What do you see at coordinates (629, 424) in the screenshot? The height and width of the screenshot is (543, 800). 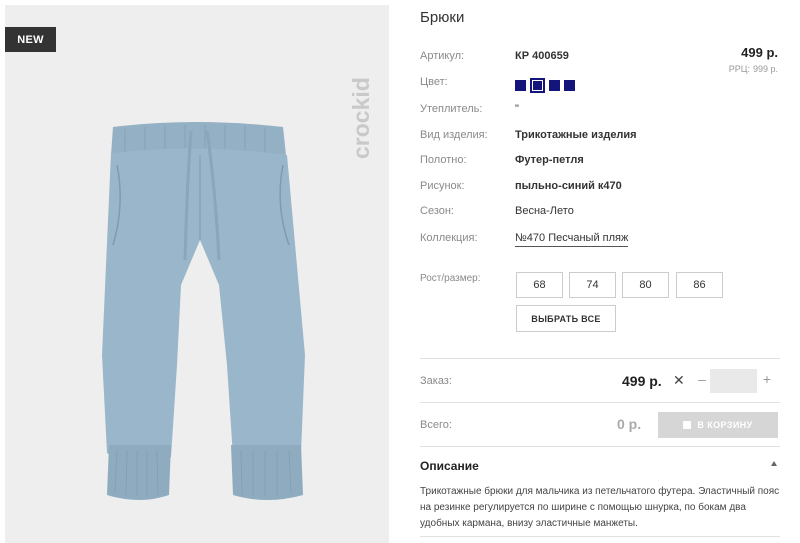 I see `total-value: 0 р.` at bounding box center [629, 424].